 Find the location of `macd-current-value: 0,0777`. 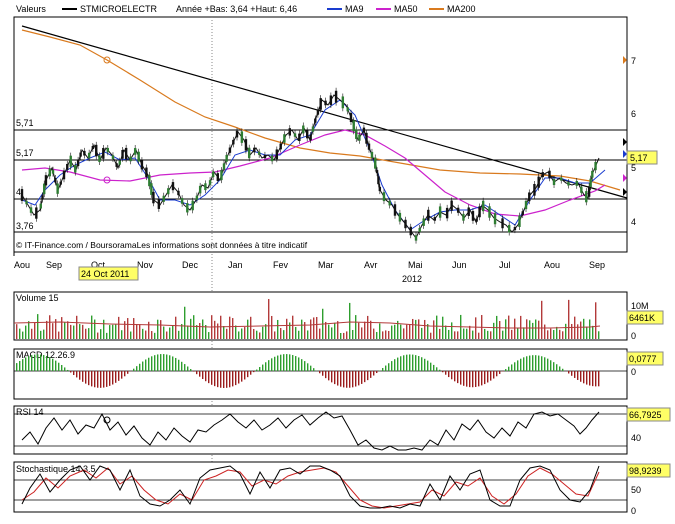

macd-current-value: 0,0777 is located at coordinates (643, 359).